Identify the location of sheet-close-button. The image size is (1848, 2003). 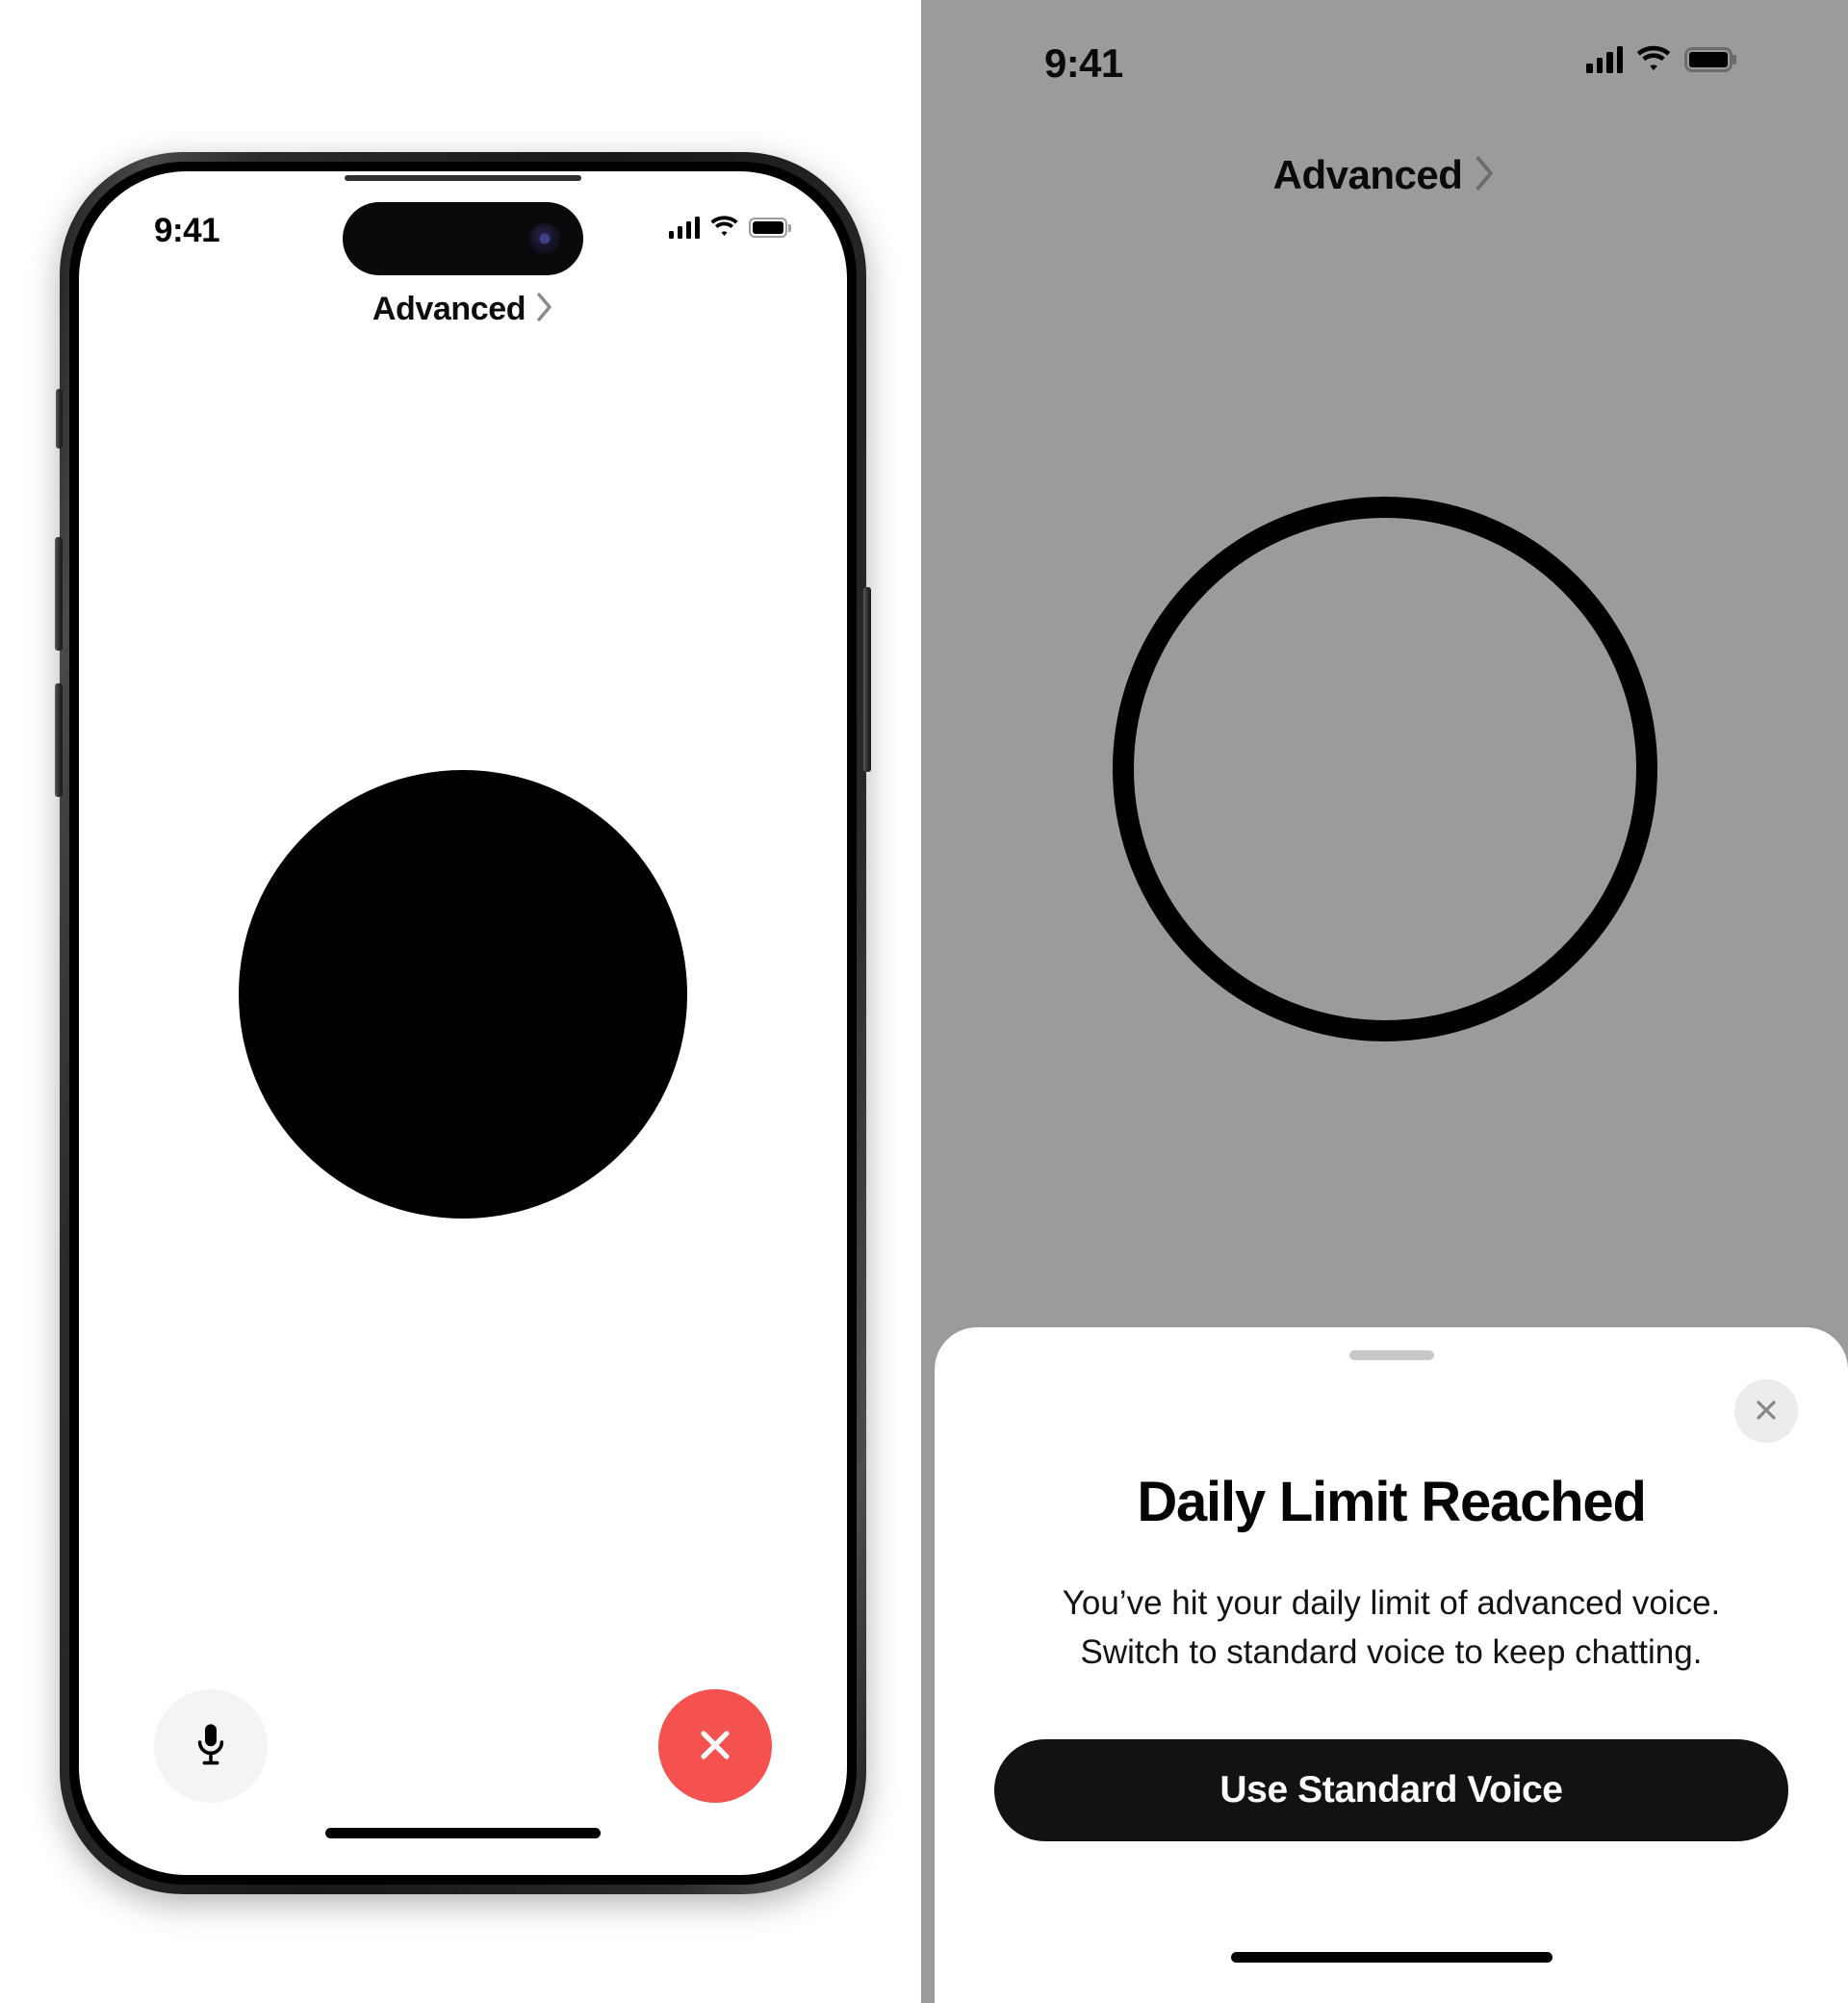
(1766, 1411).